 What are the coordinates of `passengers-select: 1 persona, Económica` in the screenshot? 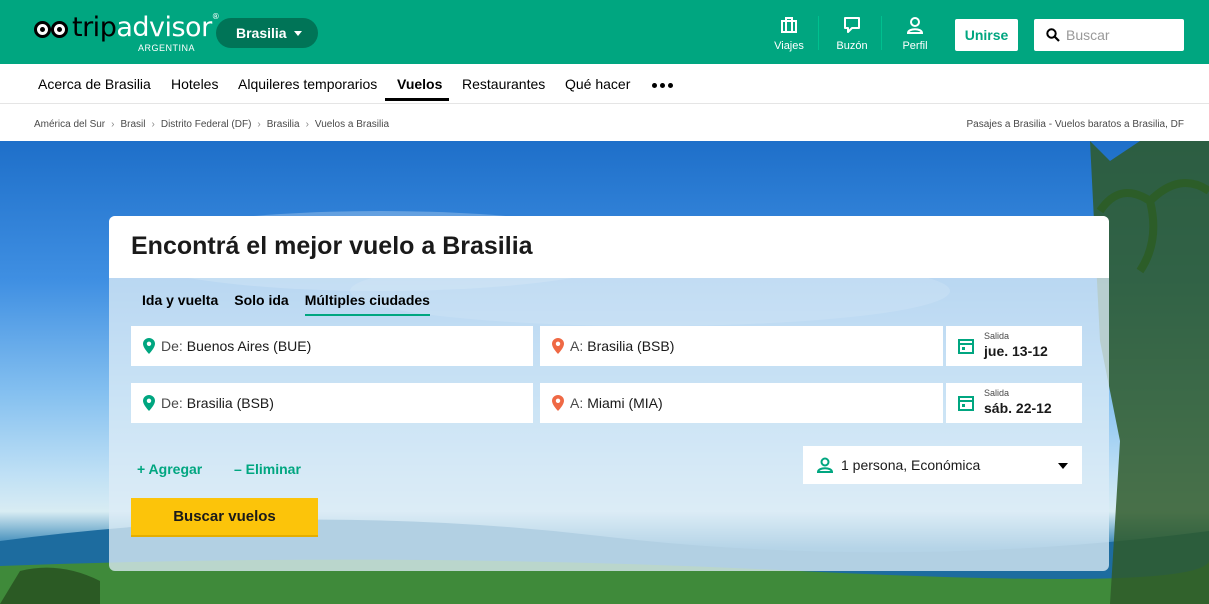 It's located at (942, 465).